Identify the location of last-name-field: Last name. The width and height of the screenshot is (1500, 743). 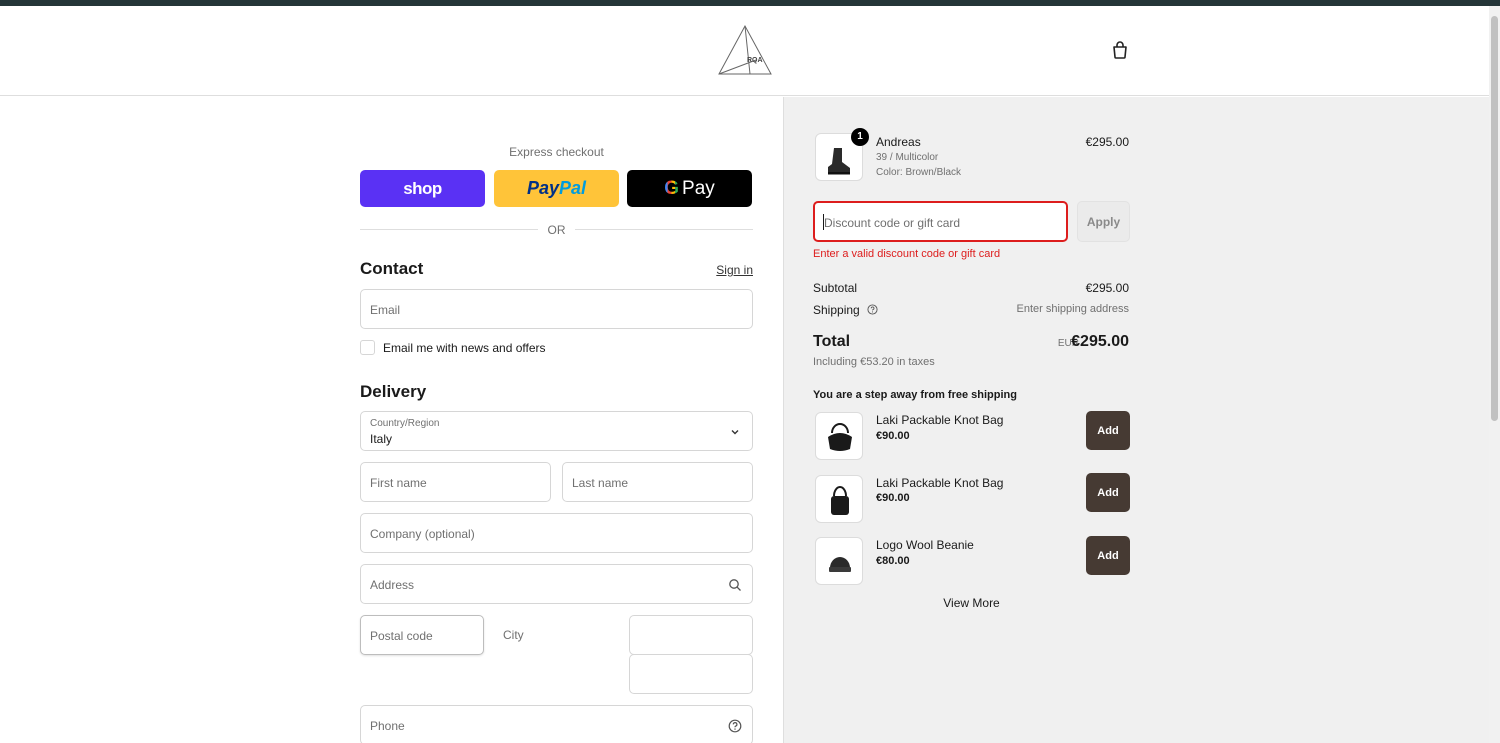
(657, 482).